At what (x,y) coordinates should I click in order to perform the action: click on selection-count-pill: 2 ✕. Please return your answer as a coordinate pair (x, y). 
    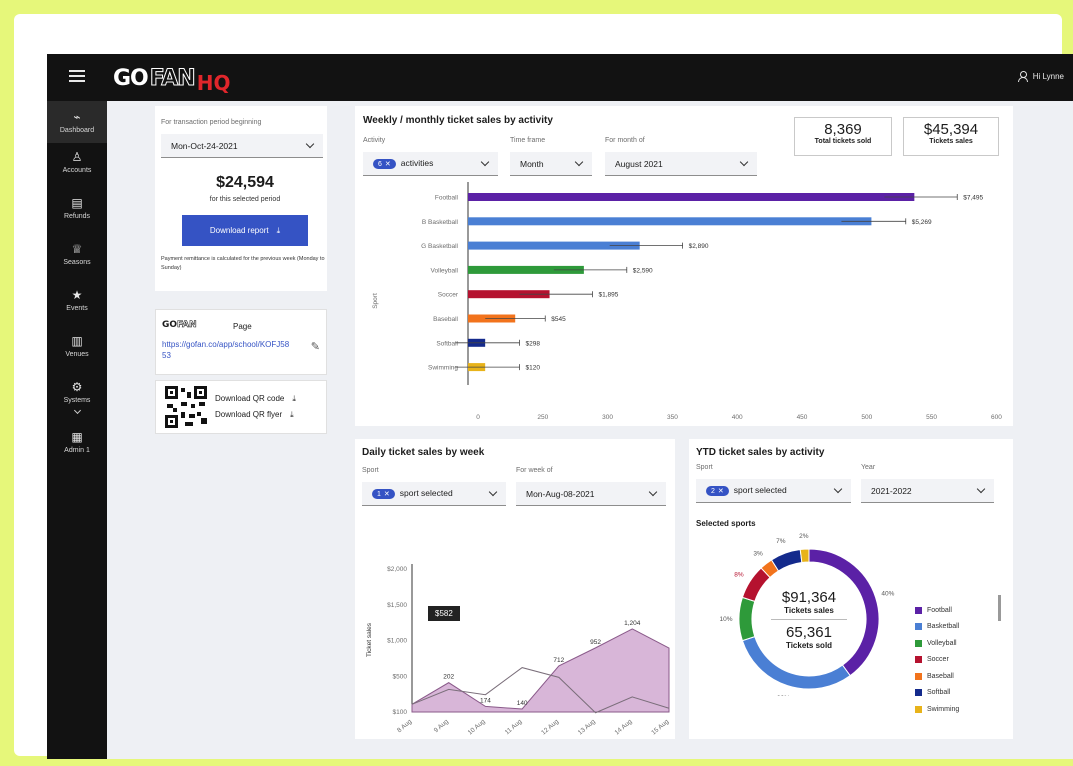
    Looking at the image, I should click on (717, 491).